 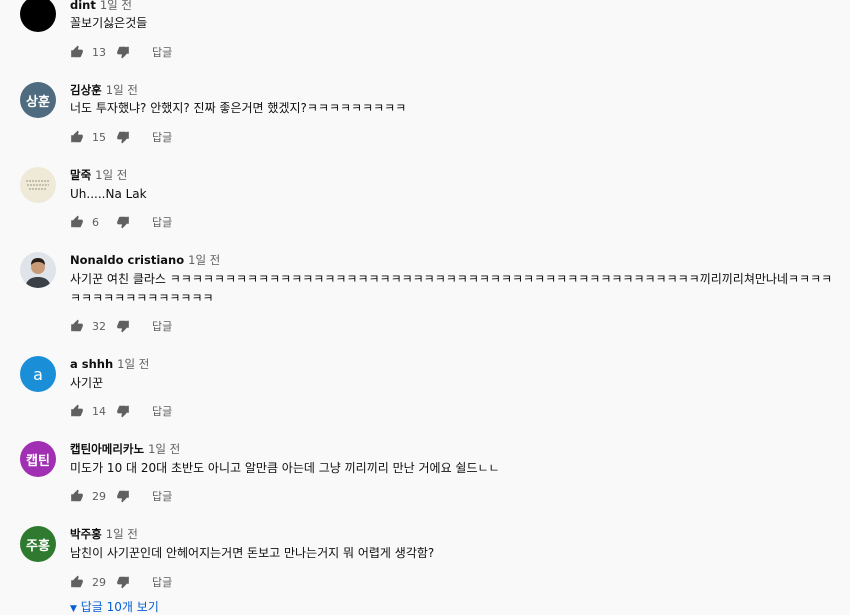 What do you see at coordinates (86, 534) in the screenshot?
I see `author-name: 박주홍` at bounding box center [86, 534].